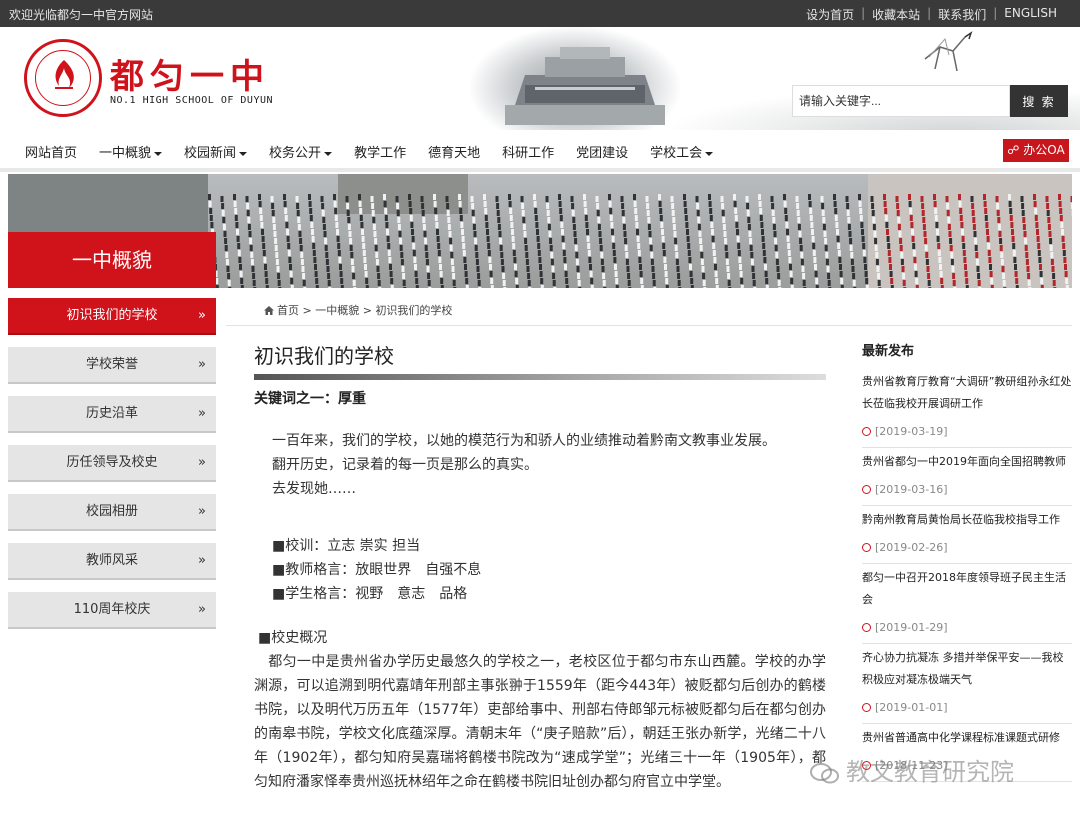  Describe the element at coordinates (112, 260) in the screenshot. I see `section-title: 一中概貌` at that location.